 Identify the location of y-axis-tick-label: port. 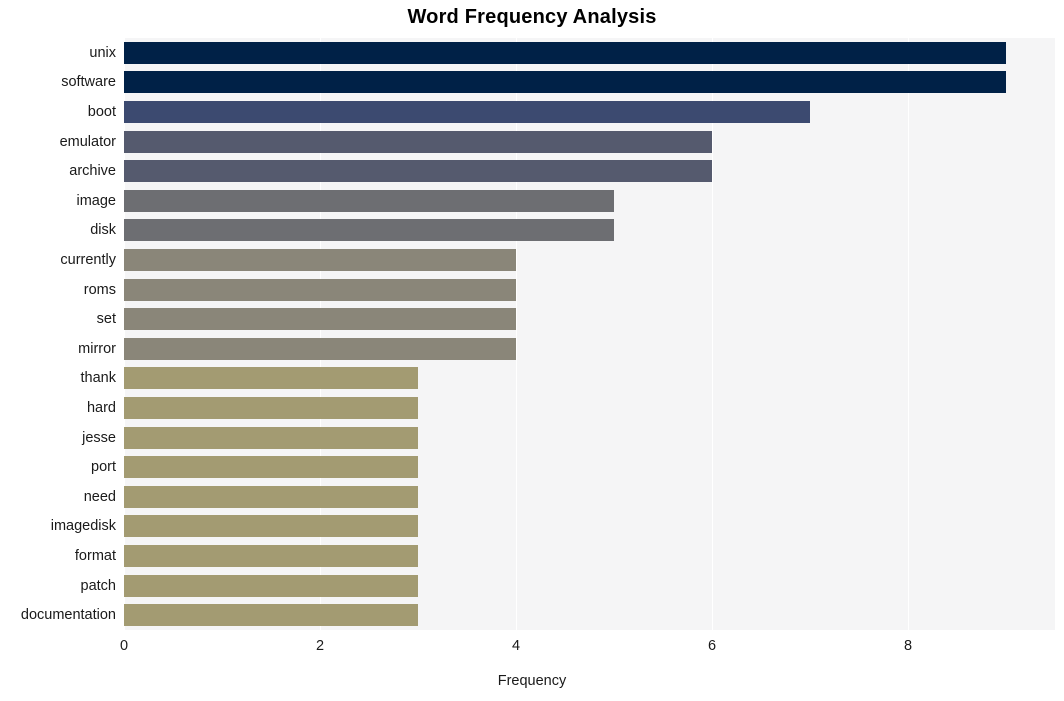
(103, 467).